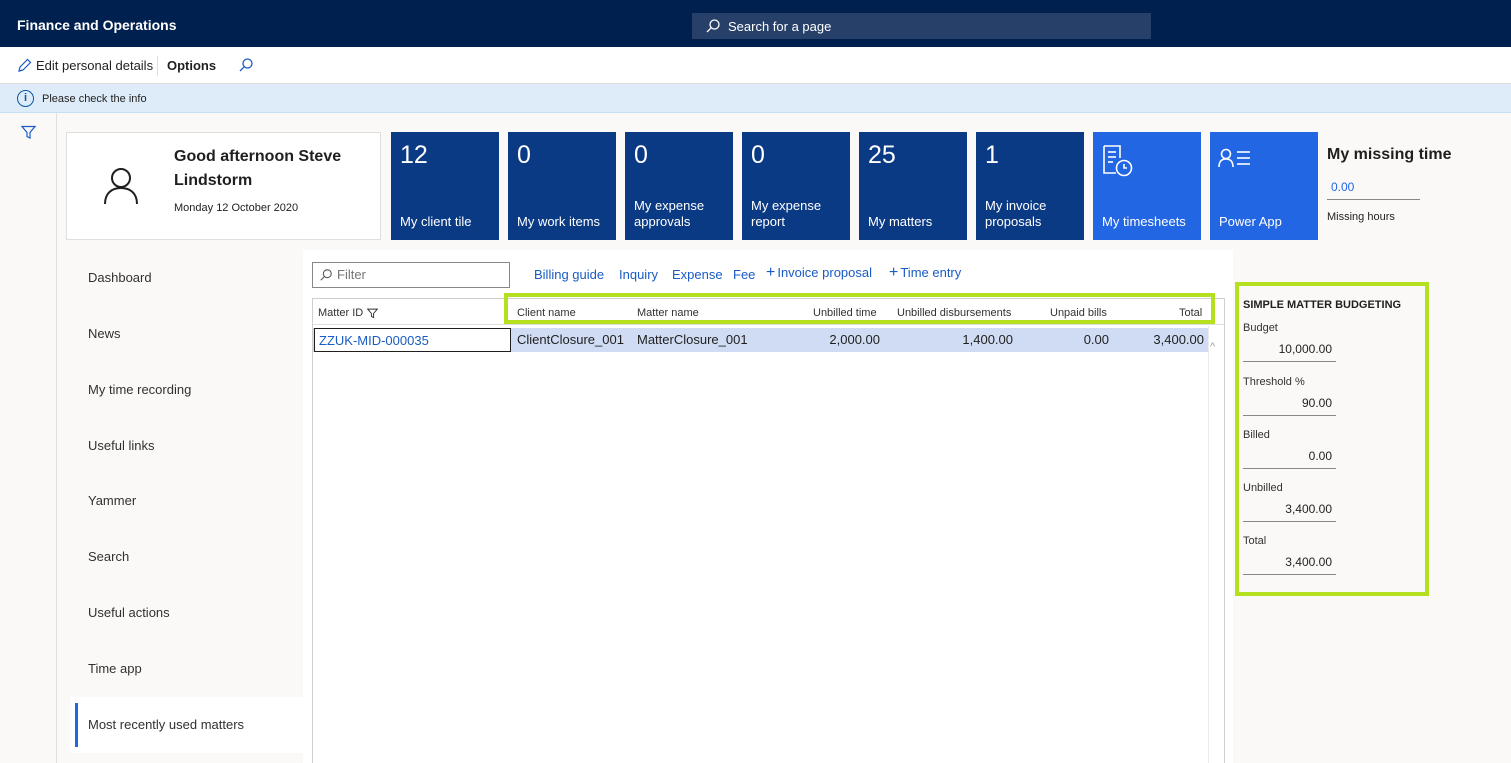 The height and width of the screenshot is (763, 1511). What do you see at coordinates (1289, 352) in the screenshot?
I see `field-value: 10,000.00` at bounding box center [1289, 352].